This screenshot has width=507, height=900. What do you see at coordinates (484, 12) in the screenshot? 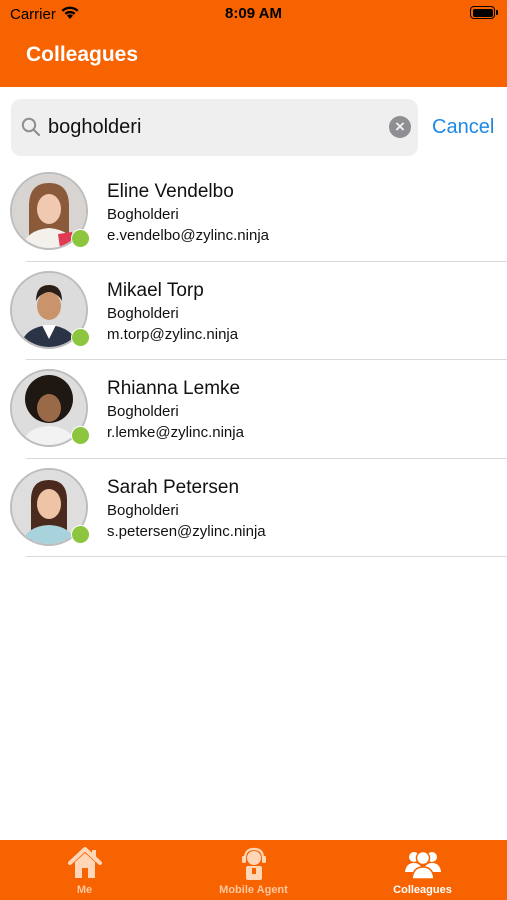
I see `battery-icon` at bounding box center [484, 12].